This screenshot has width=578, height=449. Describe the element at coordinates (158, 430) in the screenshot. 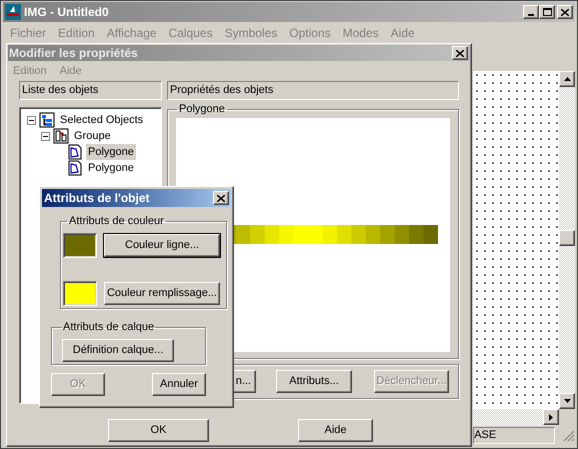

I see `ok-button: OK` at that location.